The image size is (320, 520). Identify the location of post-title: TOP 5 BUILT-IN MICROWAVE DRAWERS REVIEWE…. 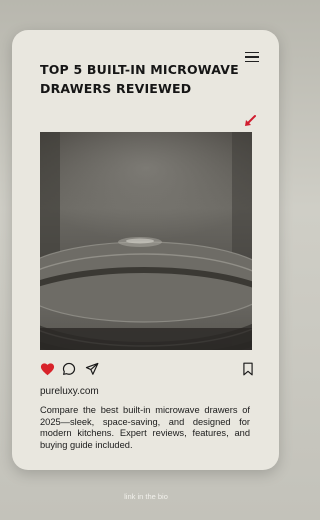
(139, 79).